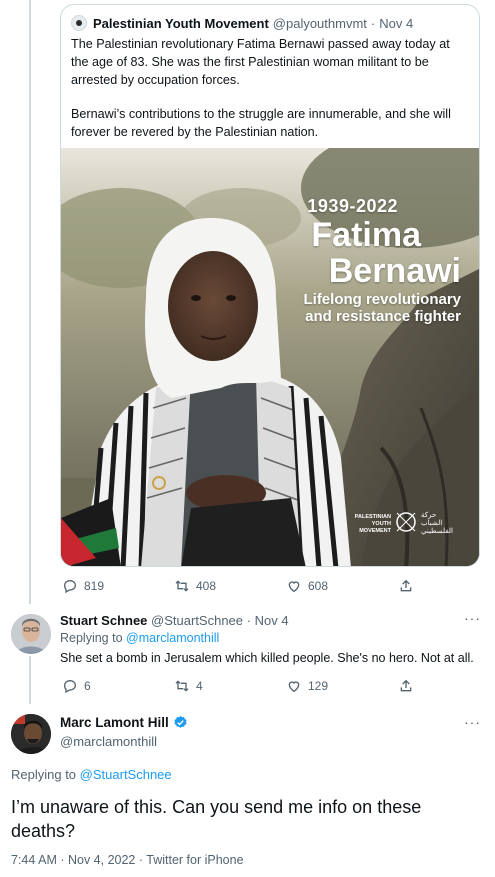  I want to click on reply-tweet-replying-to: Replying to @marclamonthill, so click(139, 638).